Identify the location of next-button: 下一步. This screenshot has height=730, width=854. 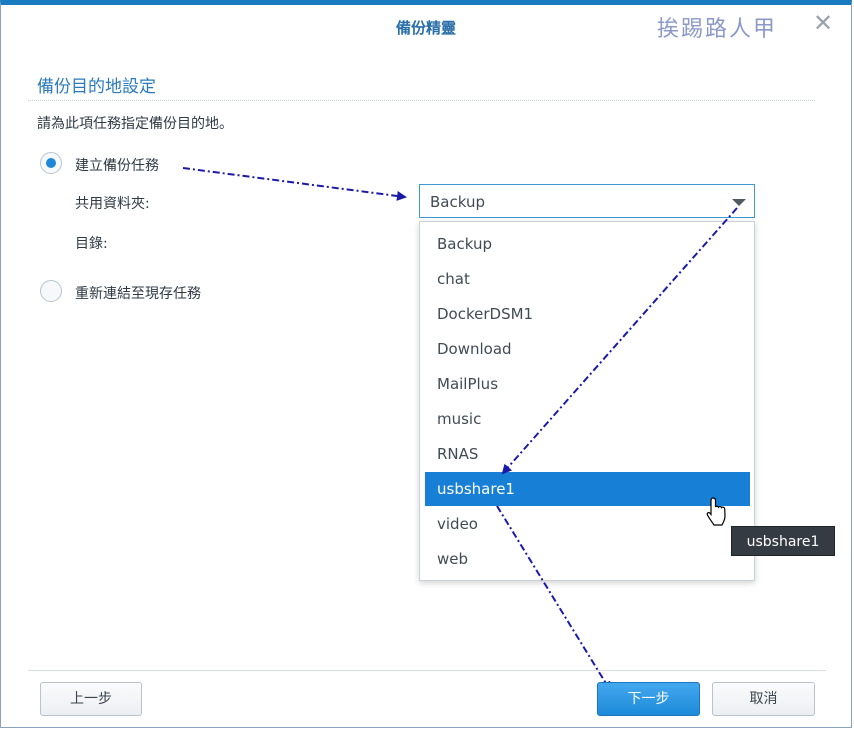
(648, 699).